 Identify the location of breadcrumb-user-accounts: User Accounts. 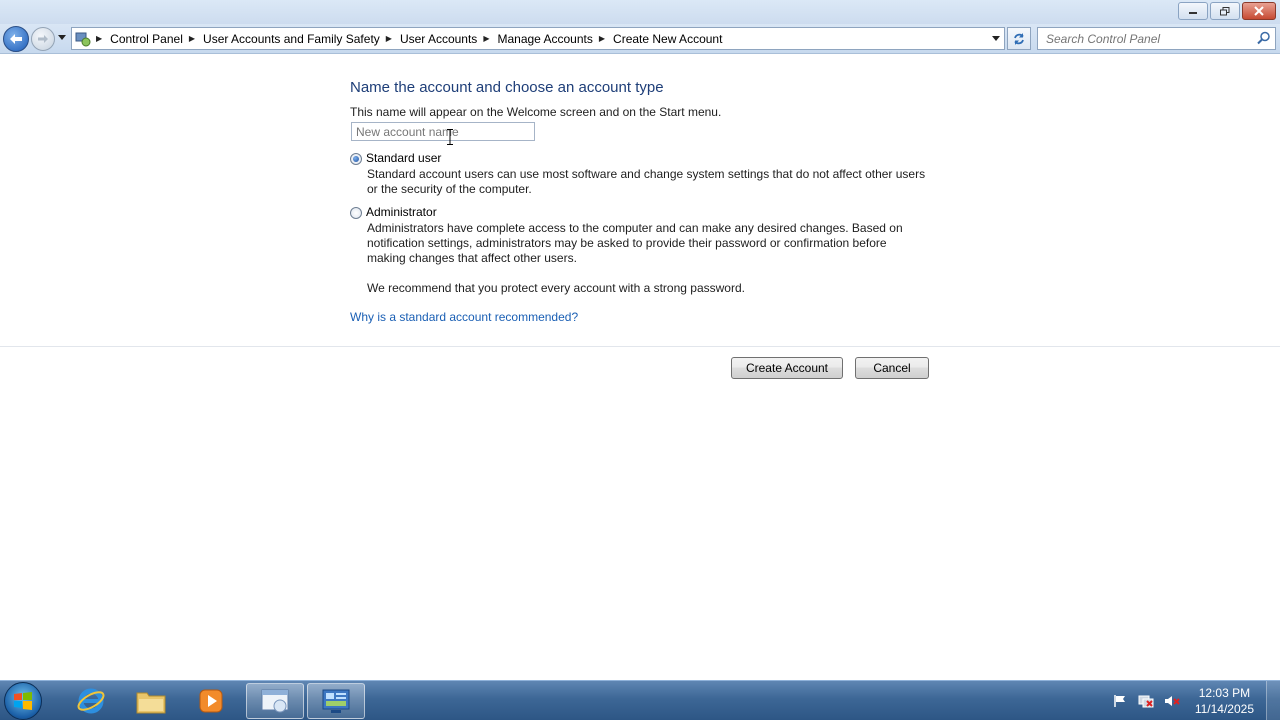
(438, 39).